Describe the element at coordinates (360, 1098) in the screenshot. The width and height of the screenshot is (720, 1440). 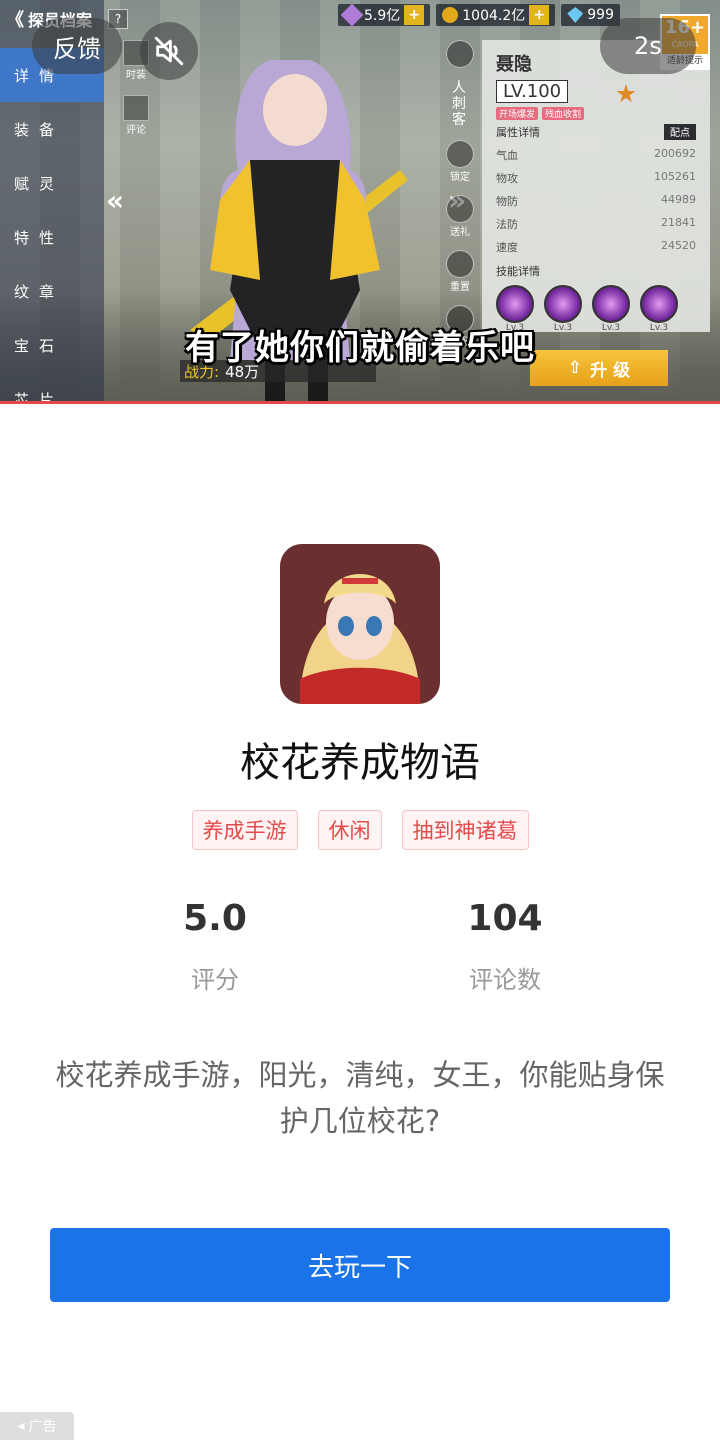
I see `app-description: 校花养成手游，阳光，清纯，女王，你能贴身保护几位校花?` at that location.